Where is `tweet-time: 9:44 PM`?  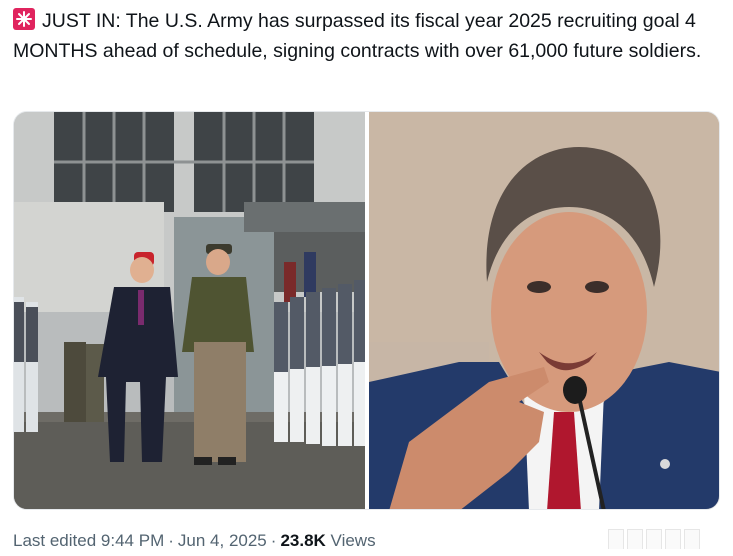
tweet-time: 9:44 PM is located at coordinates (132, 540).